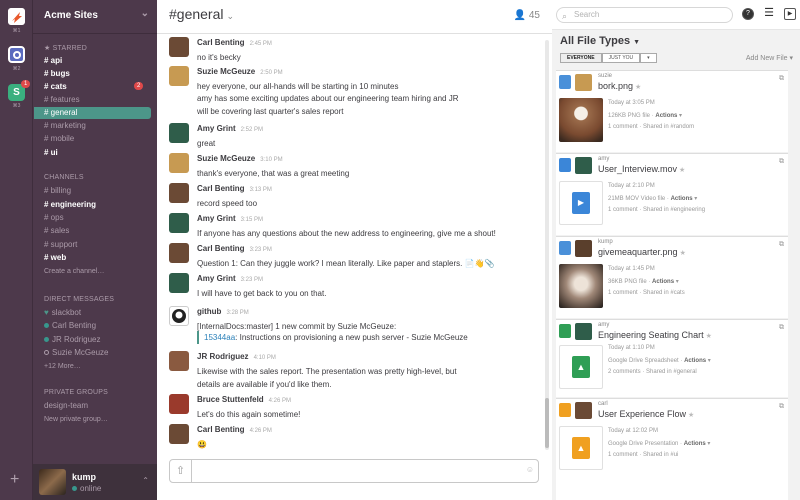  What do you see at coordinates (196, 14) in the screenshot?
I see `channel-title: #general` at bounding box center [196, 14].